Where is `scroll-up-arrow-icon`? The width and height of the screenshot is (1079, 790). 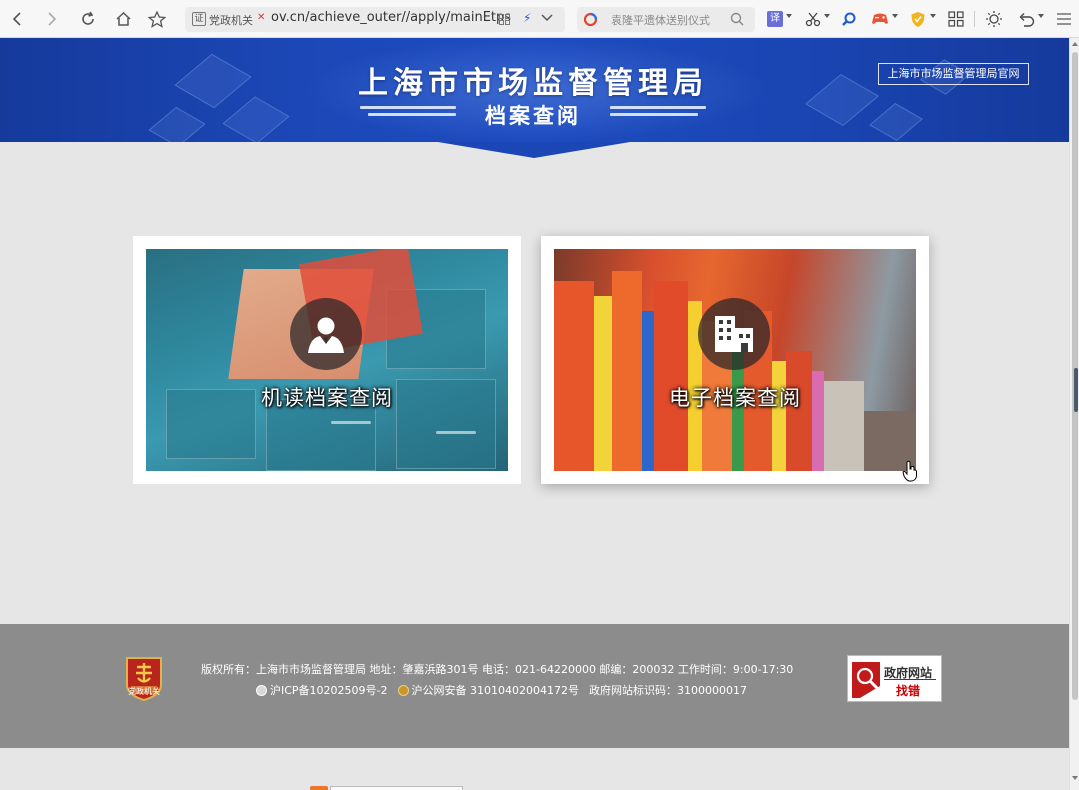
scroll-up-arrow-icon is located at coordinates (1075, 44).